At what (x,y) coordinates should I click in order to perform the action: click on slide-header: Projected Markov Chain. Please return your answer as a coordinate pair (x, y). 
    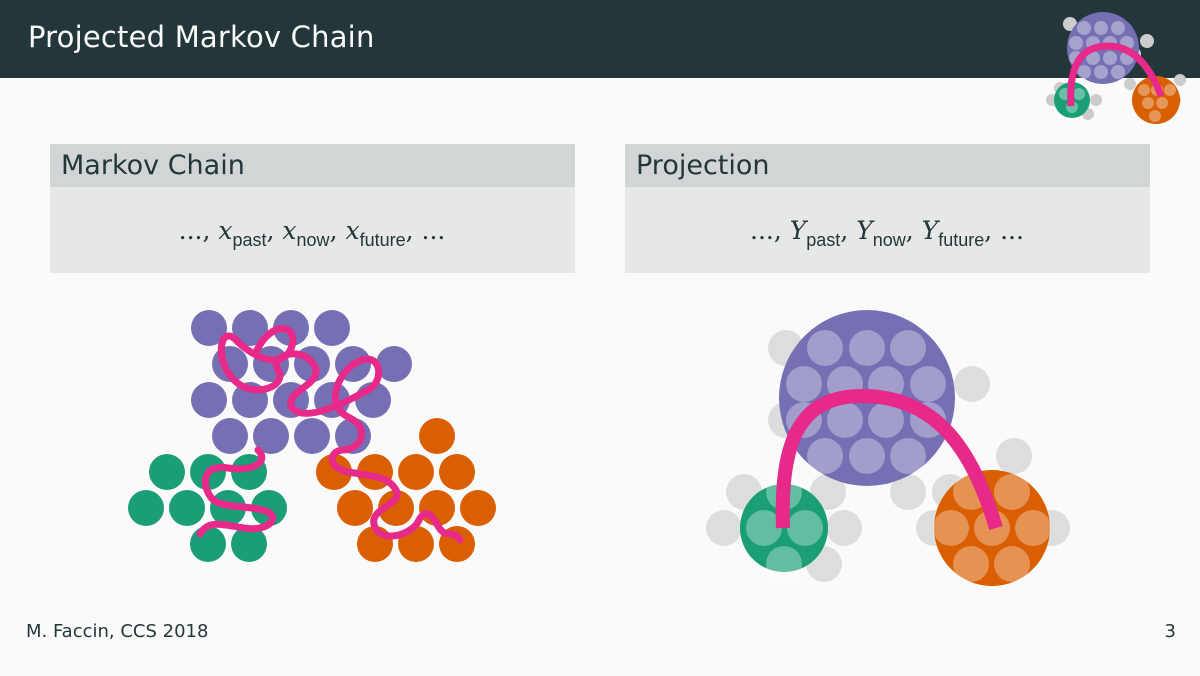
    Looking at the image, I should click on (600, 39).